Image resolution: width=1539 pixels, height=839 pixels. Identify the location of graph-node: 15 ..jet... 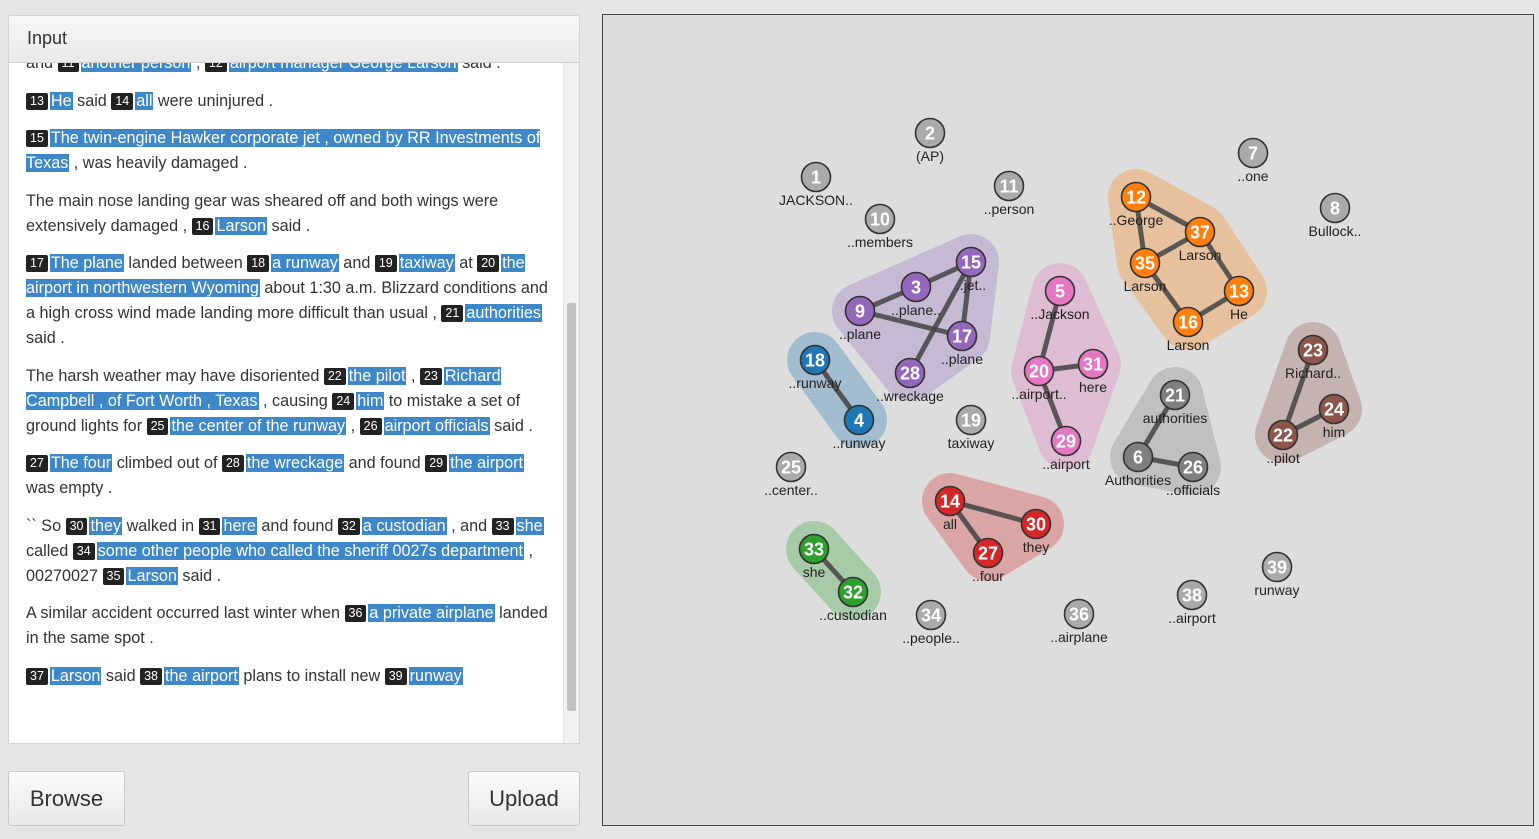
(971, 270).